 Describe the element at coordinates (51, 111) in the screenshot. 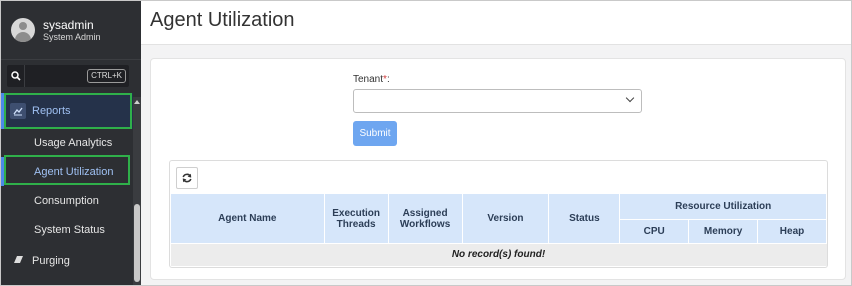

I see `sidebar-item-label: Reports` at that location.